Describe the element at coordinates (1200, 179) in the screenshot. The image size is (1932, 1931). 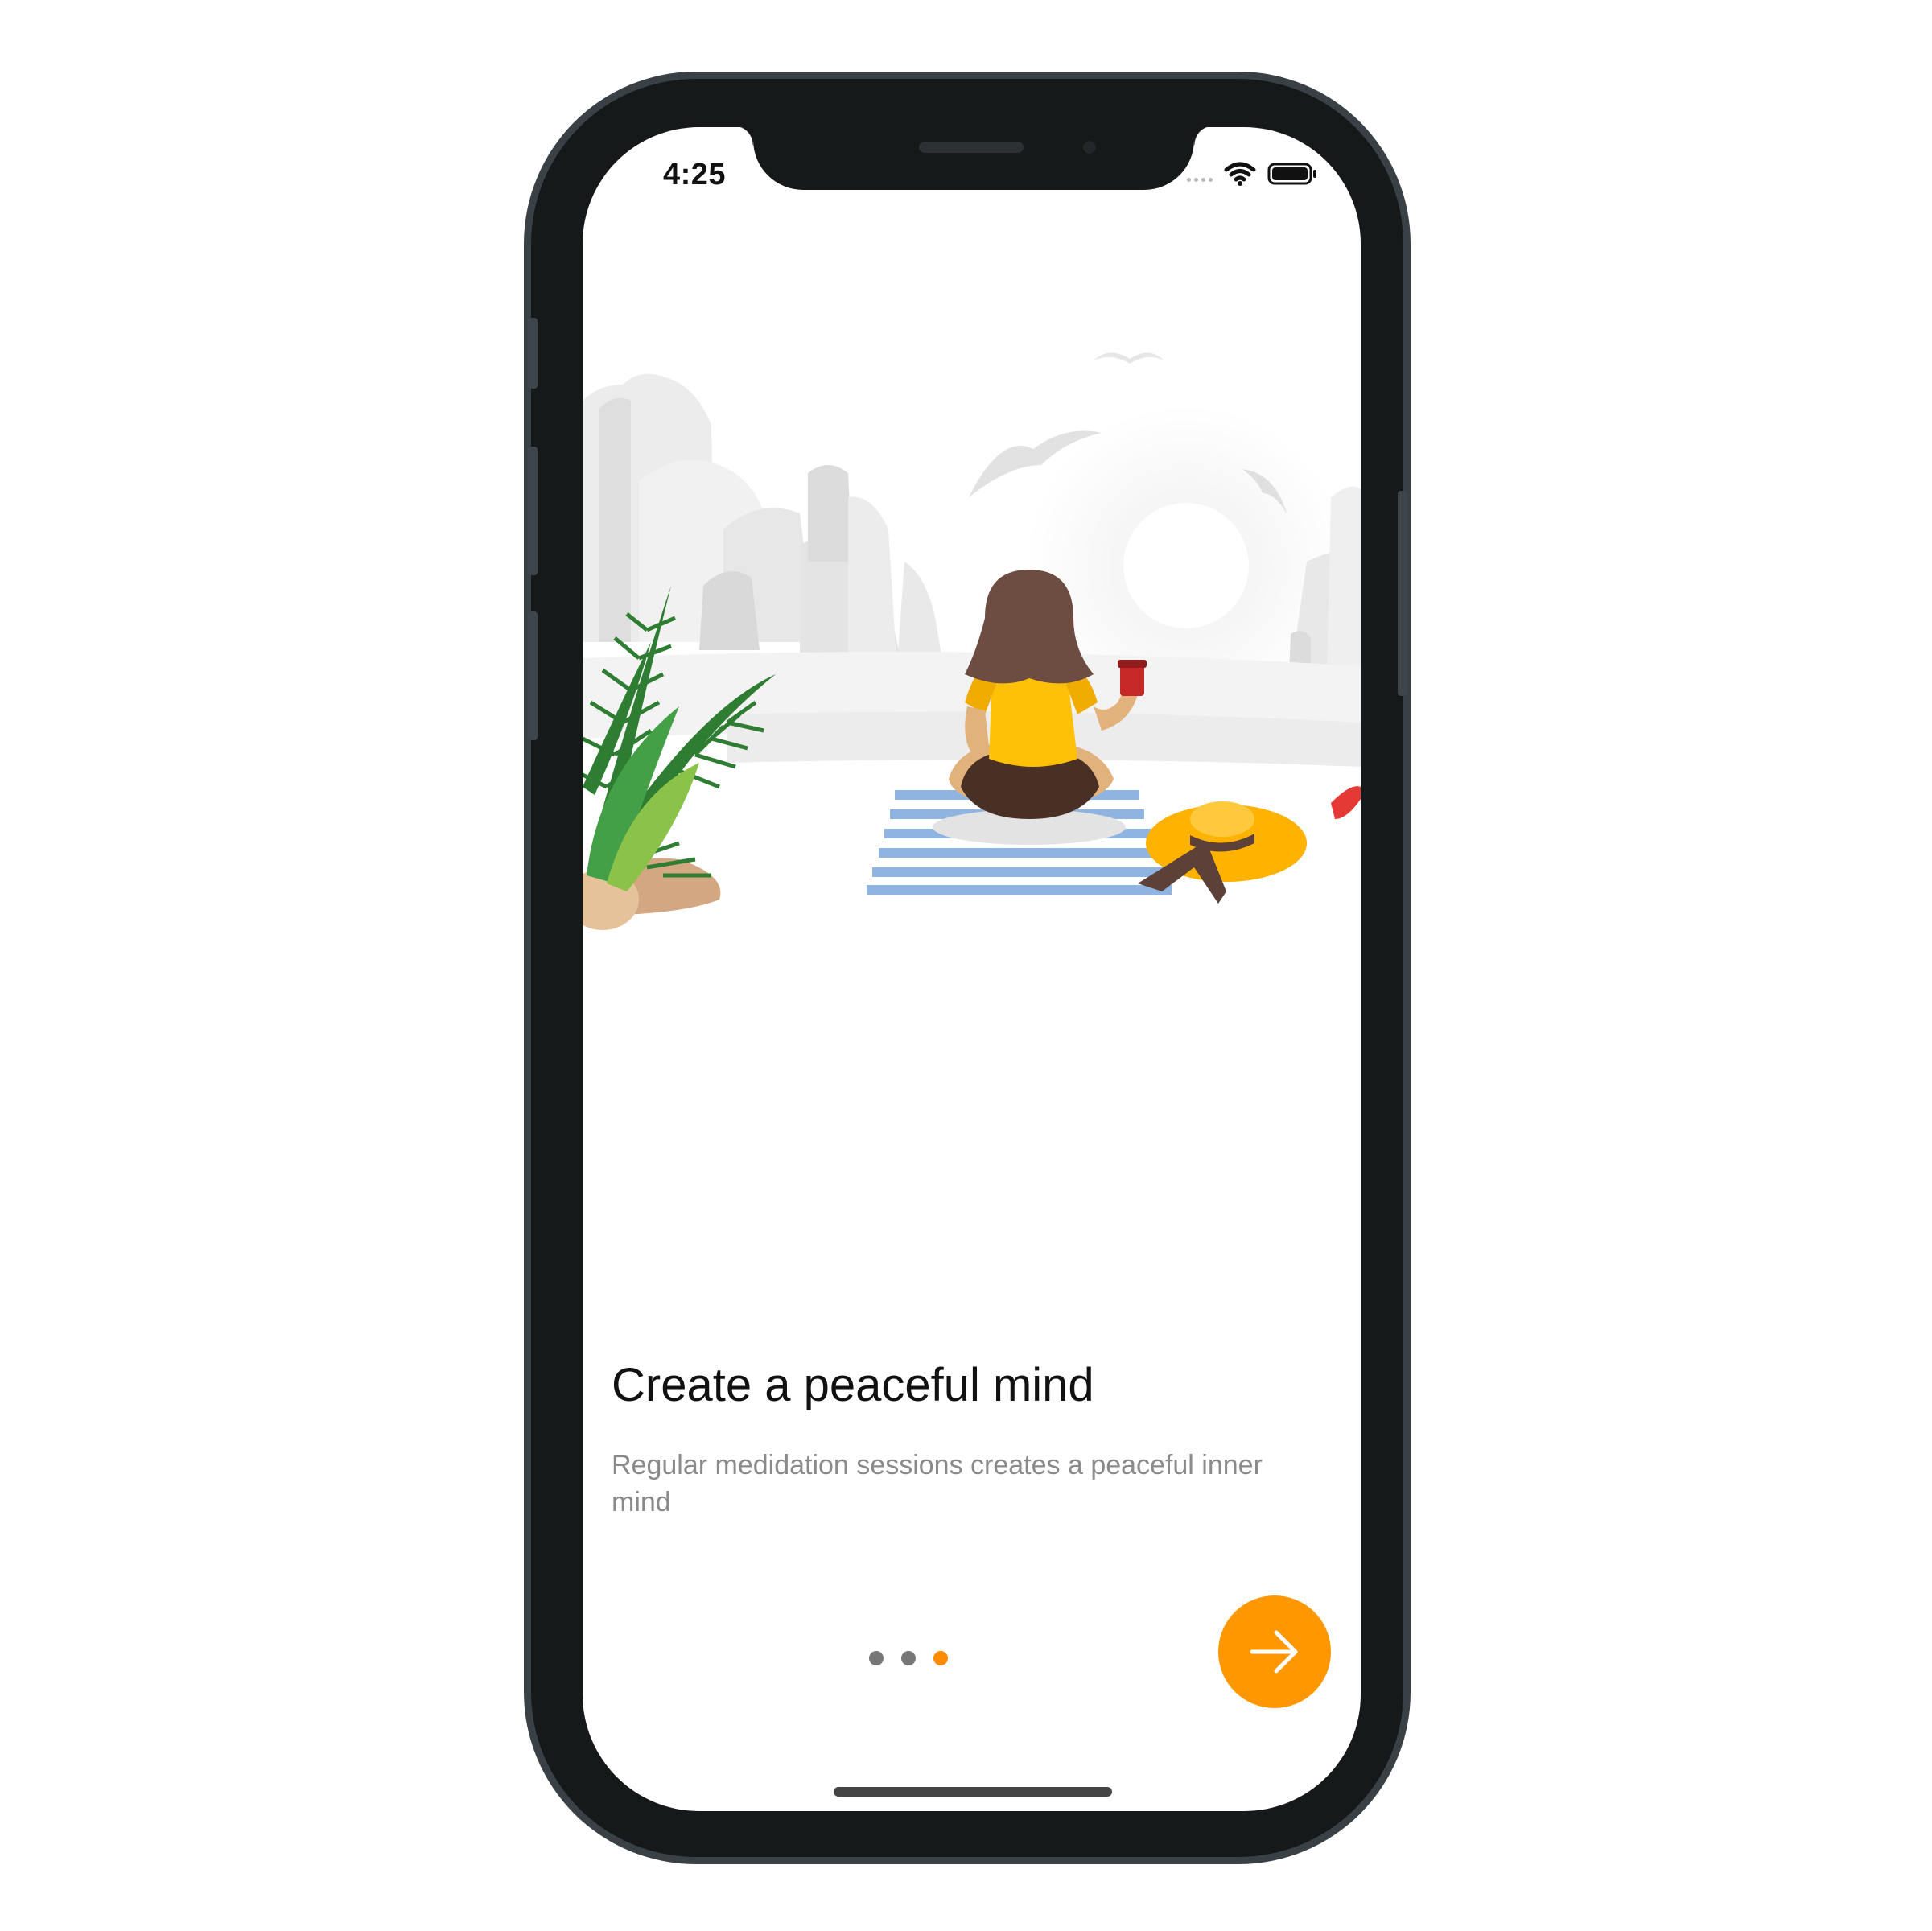
I see `cellular-signal-icon` at that location.